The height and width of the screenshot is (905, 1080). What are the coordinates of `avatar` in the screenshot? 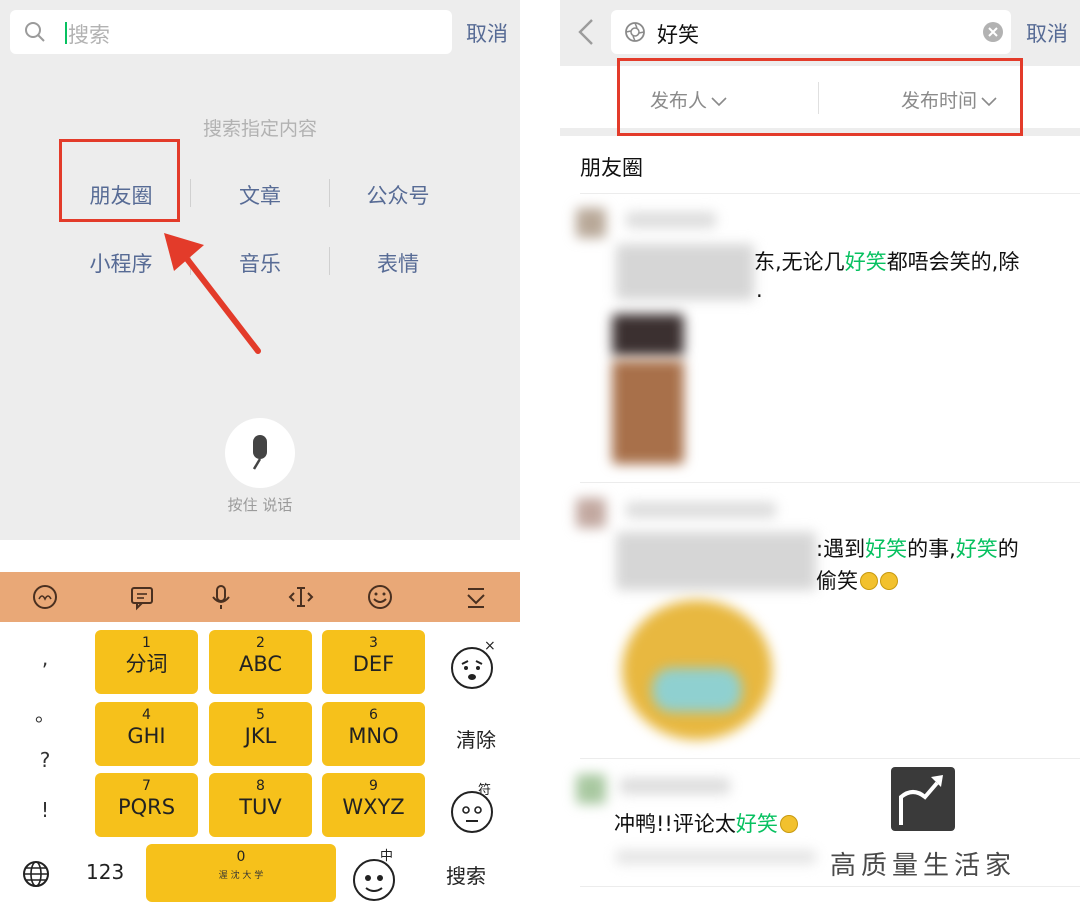 It's located at (591, 789).